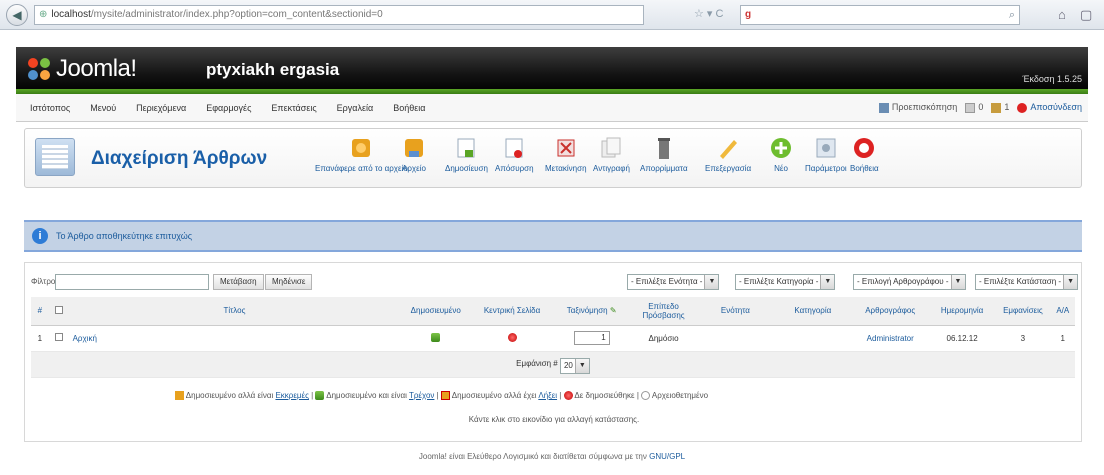  I want to click on col-author: Αρθρογράφος, so click(890, 311).